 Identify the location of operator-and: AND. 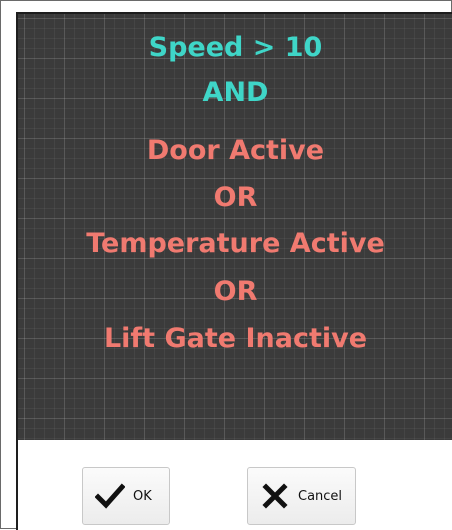
(235, 92).